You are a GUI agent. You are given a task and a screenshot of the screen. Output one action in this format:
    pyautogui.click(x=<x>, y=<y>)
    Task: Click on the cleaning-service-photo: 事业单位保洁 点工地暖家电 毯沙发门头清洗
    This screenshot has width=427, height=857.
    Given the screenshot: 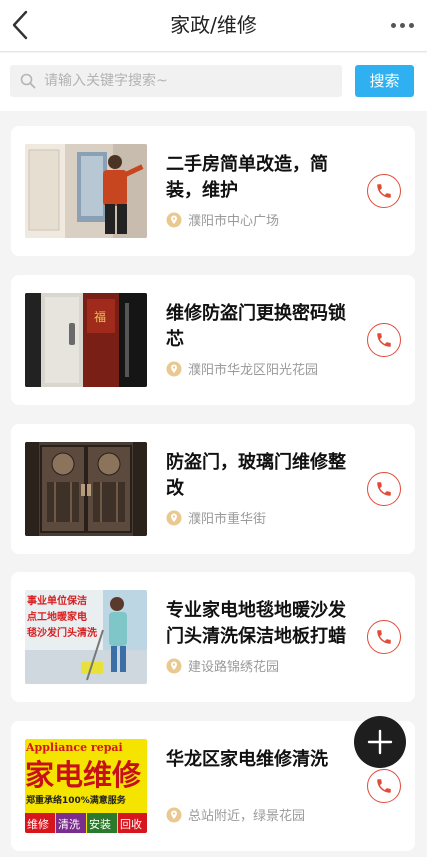 What is the action you would take?
    pyautogui.click(x=86, y=637)
    